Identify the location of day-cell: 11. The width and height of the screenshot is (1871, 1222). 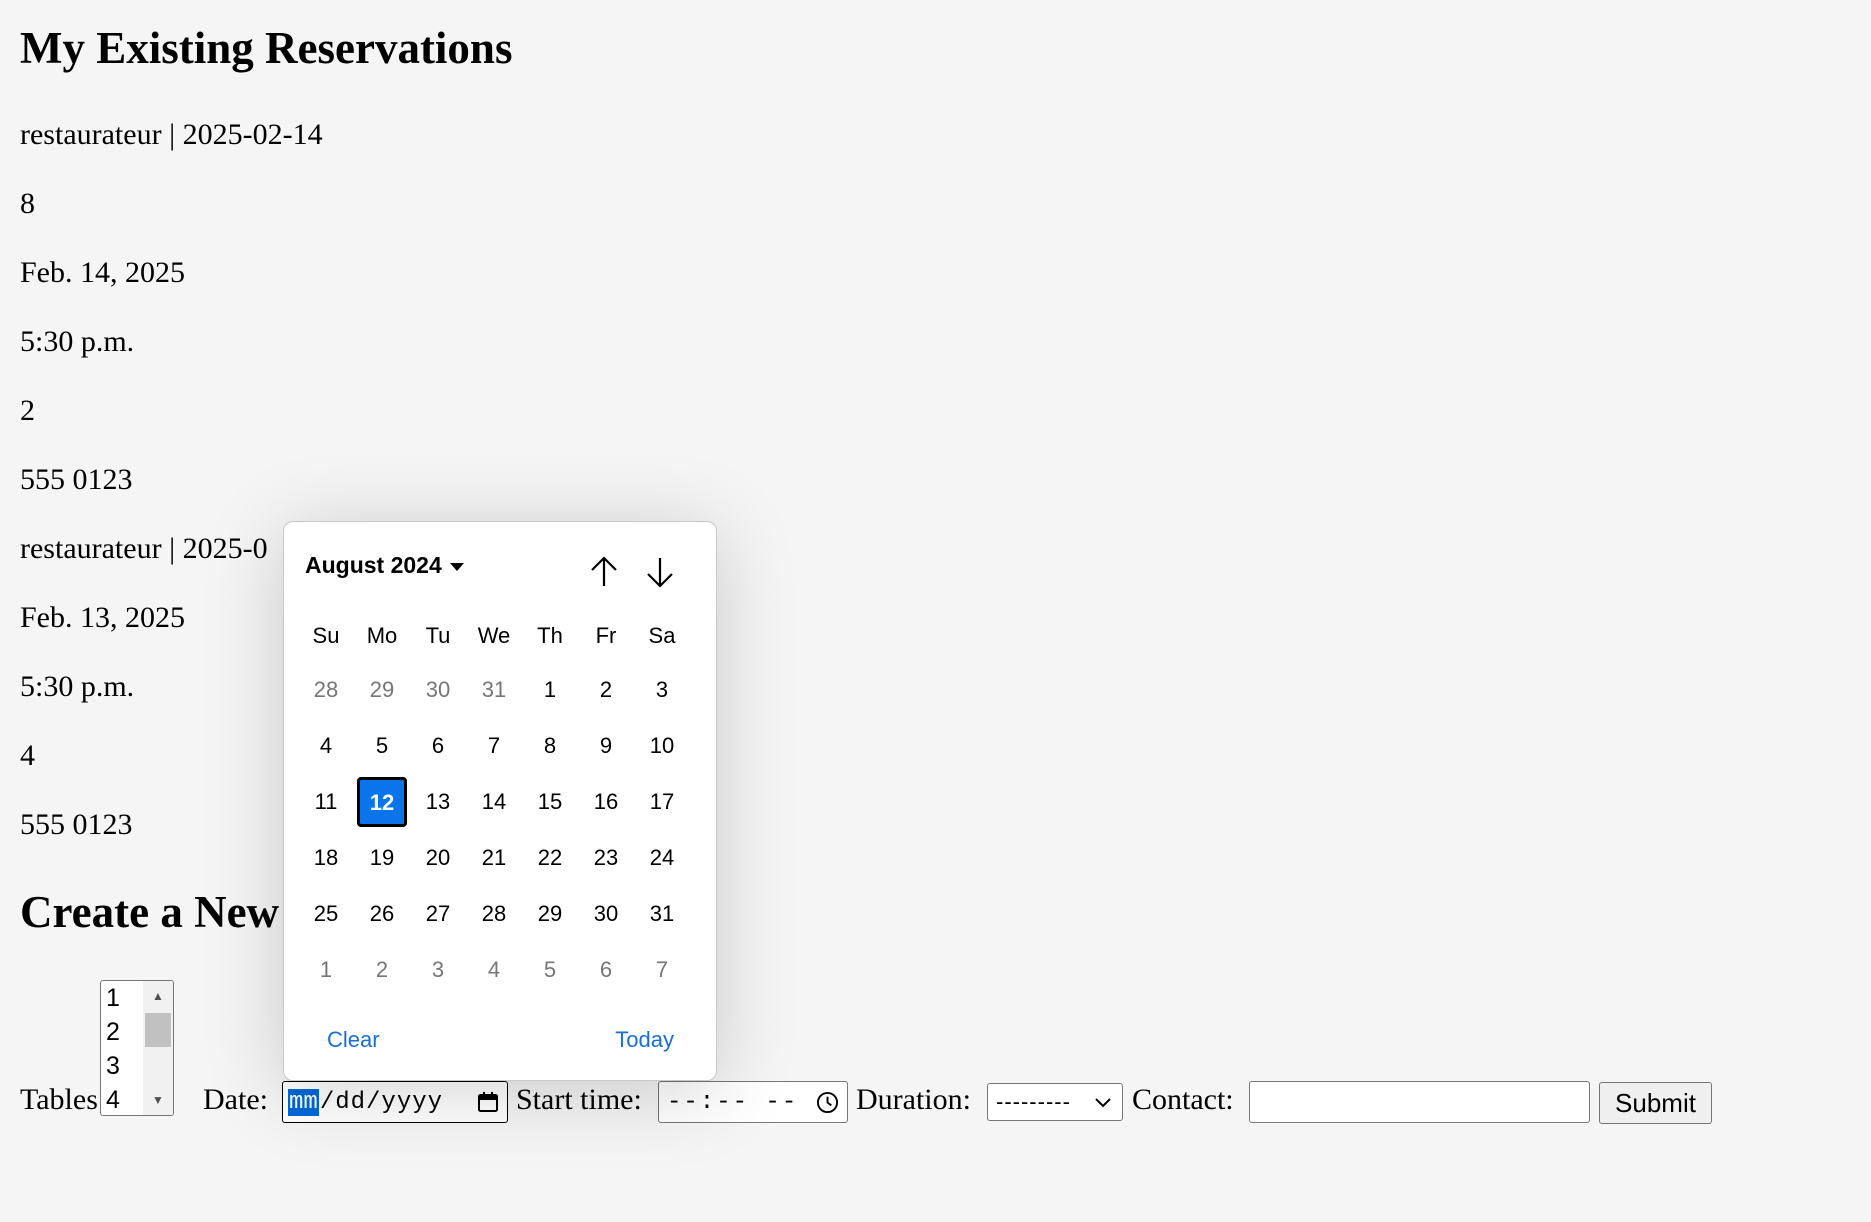
(326, 802).